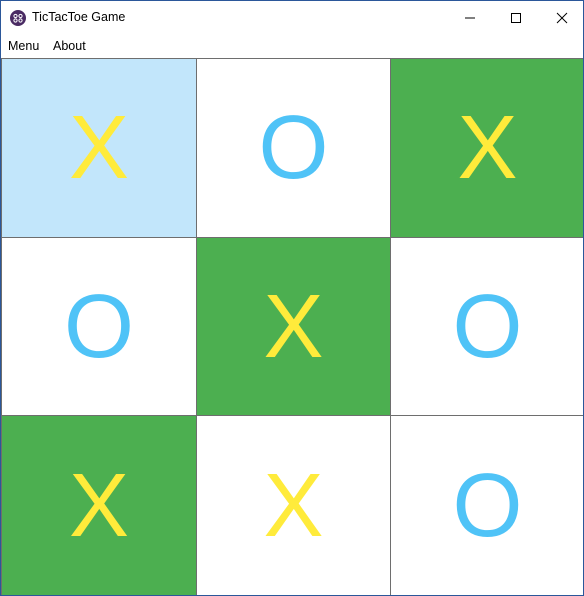 Image resolution: width=584 pixels, height=596 pixels. I want to click on game-controller-icon, so click(18, 18).